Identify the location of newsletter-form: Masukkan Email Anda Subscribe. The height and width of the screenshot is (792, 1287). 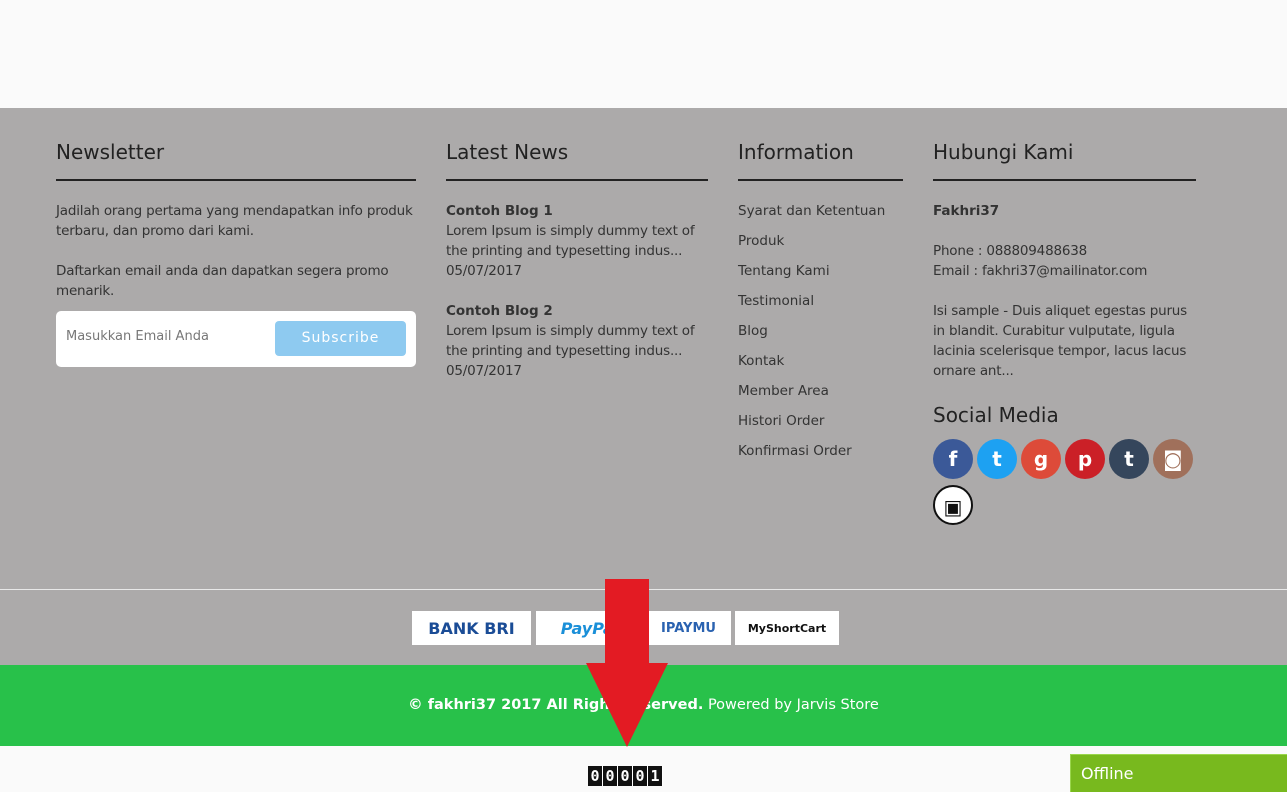
(236, 339).